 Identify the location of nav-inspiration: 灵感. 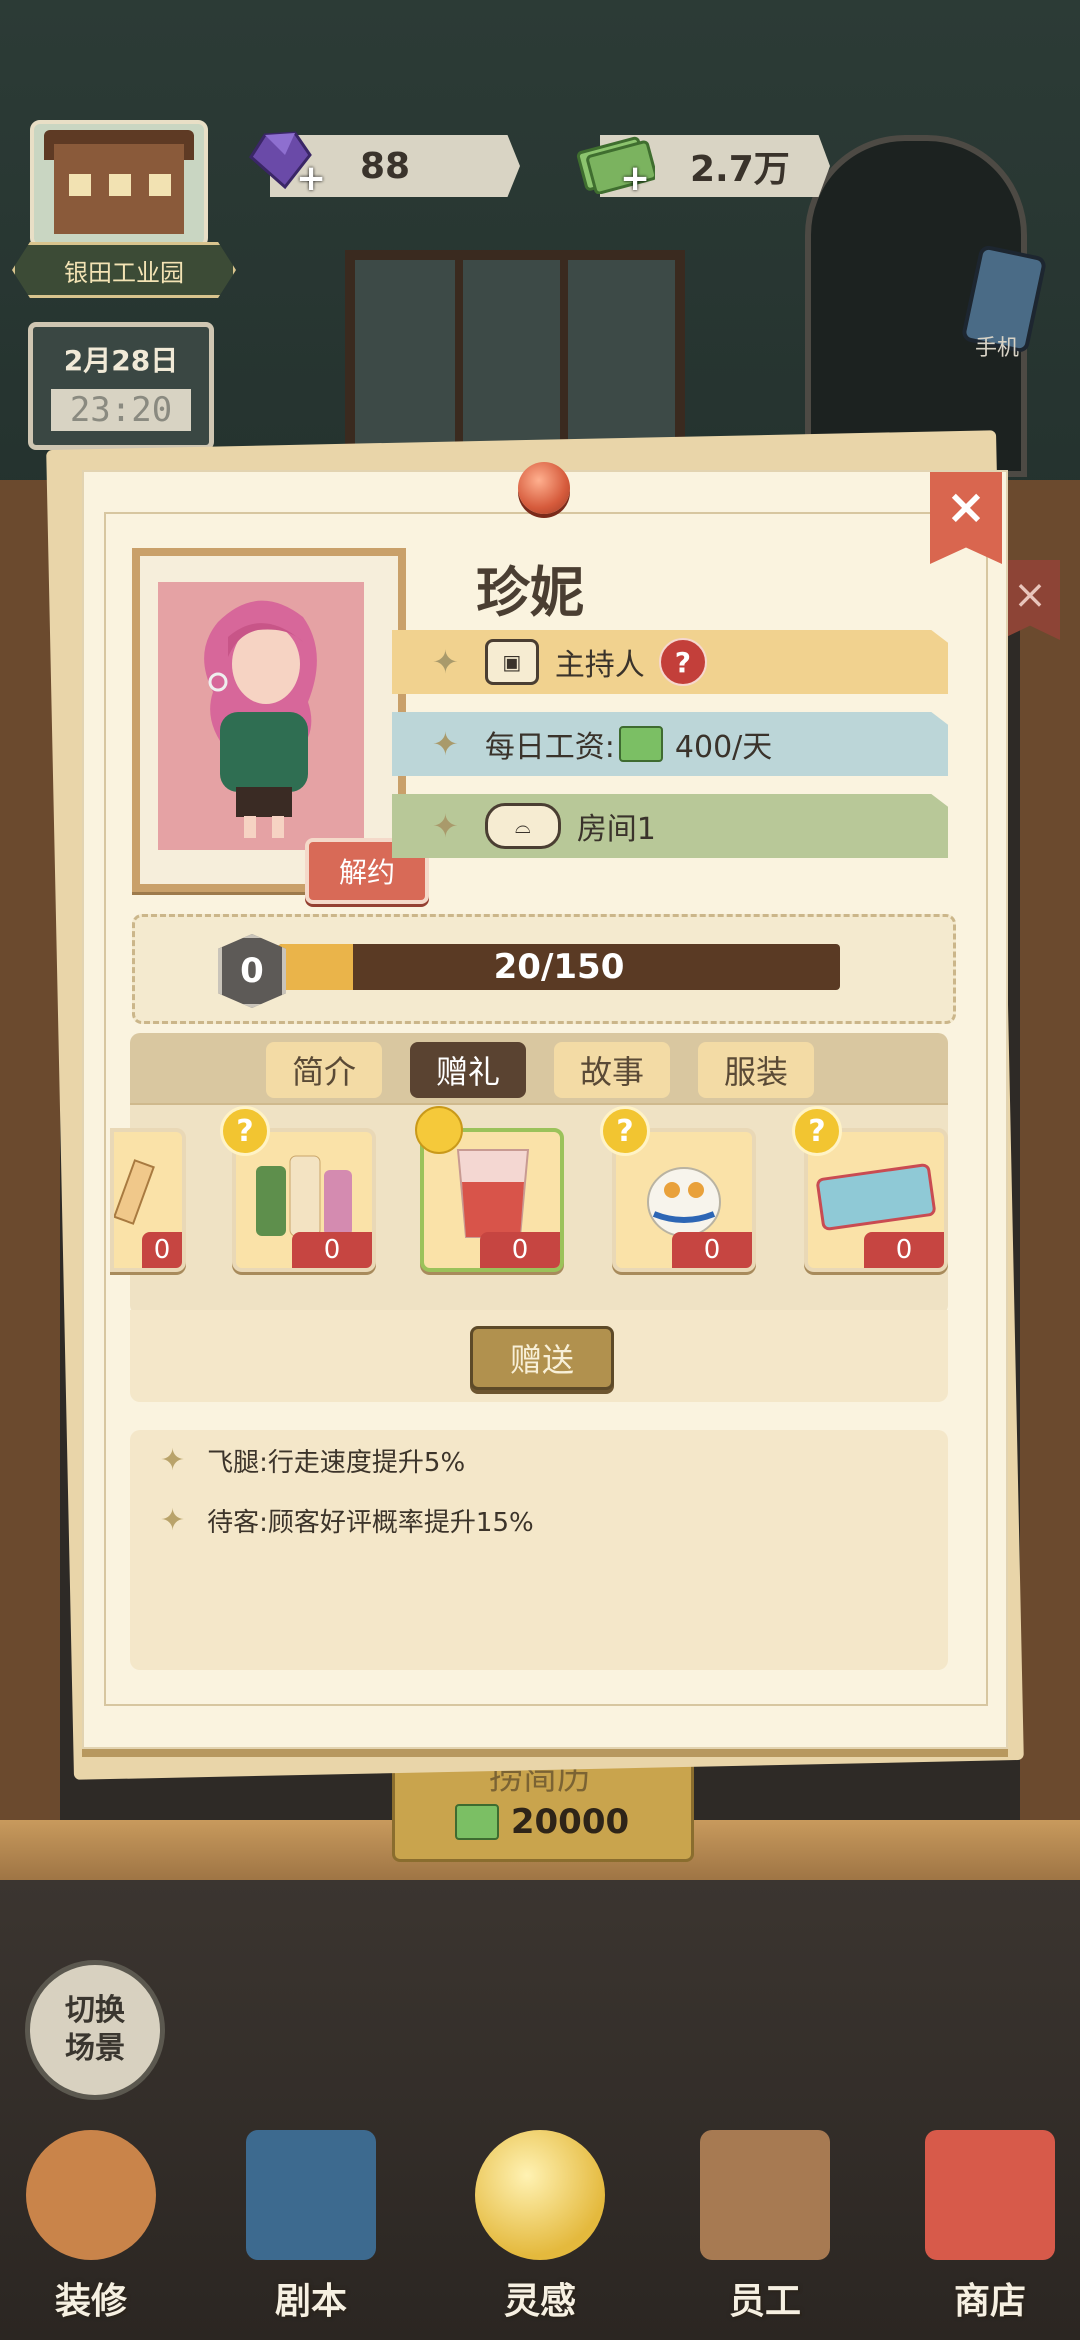
(540, 2235).